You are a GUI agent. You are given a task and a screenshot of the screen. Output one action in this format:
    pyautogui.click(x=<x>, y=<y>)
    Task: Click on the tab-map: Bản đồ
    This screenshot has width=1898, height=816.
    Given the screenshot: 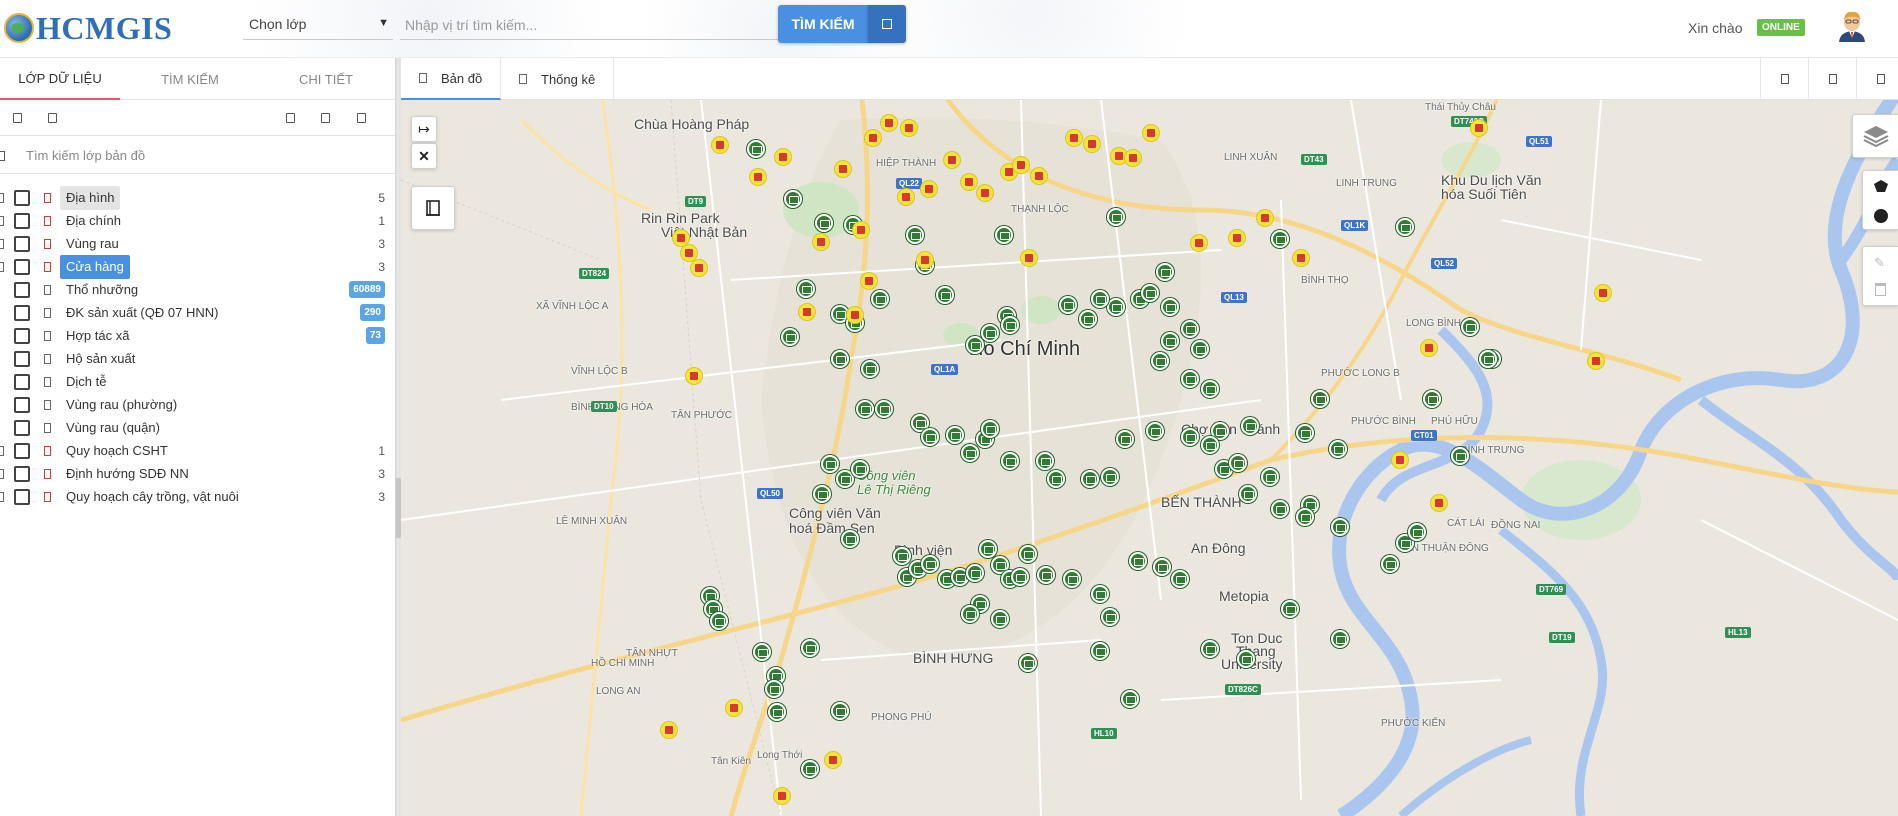 What is the action you would take?
    pyautogui.click(x=451, y=79)
    